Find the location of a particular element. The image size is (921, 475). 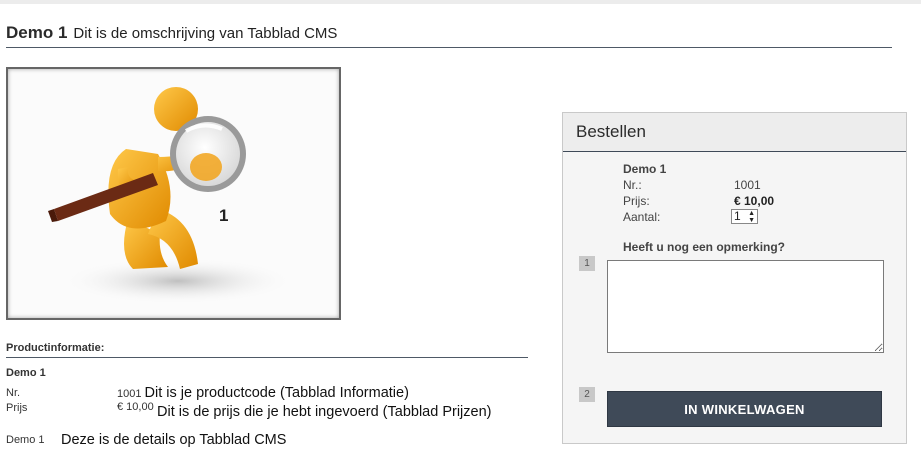

quantity-value: 1 is located at coordinates (737, 216).